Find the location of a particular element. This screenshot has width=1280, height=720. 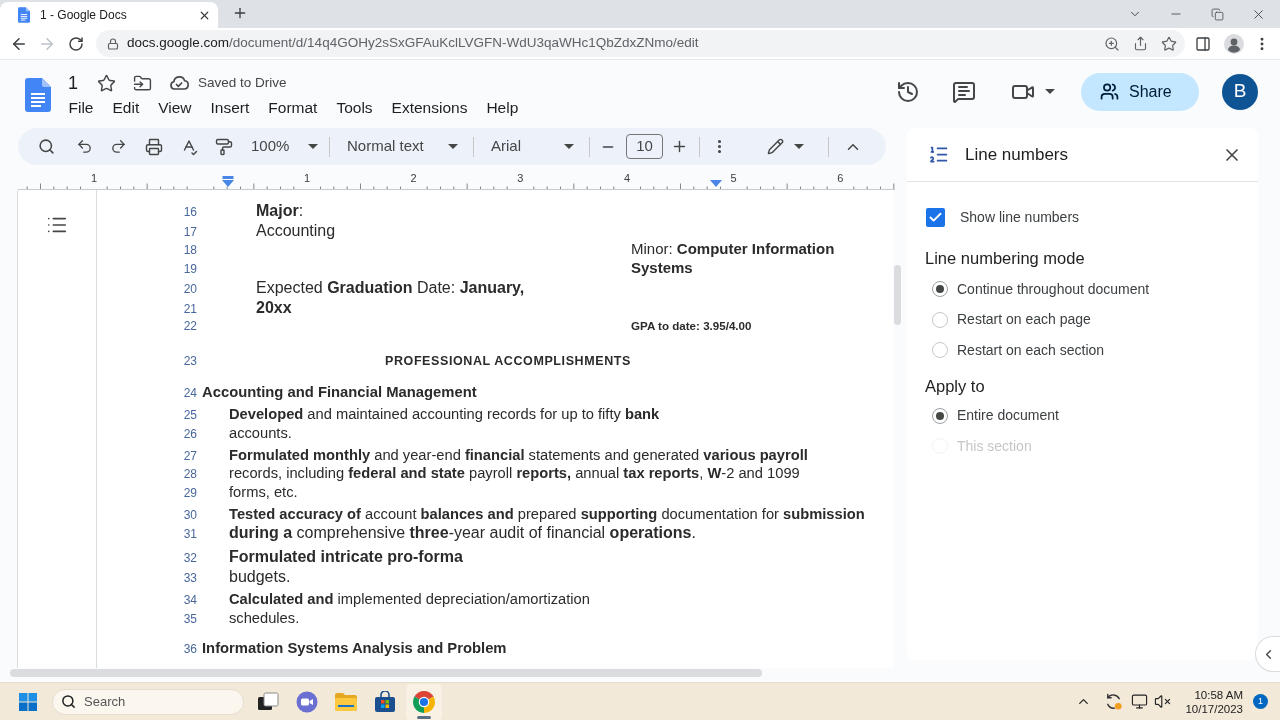

video-chat-icon is located at coordinates (307, 701).